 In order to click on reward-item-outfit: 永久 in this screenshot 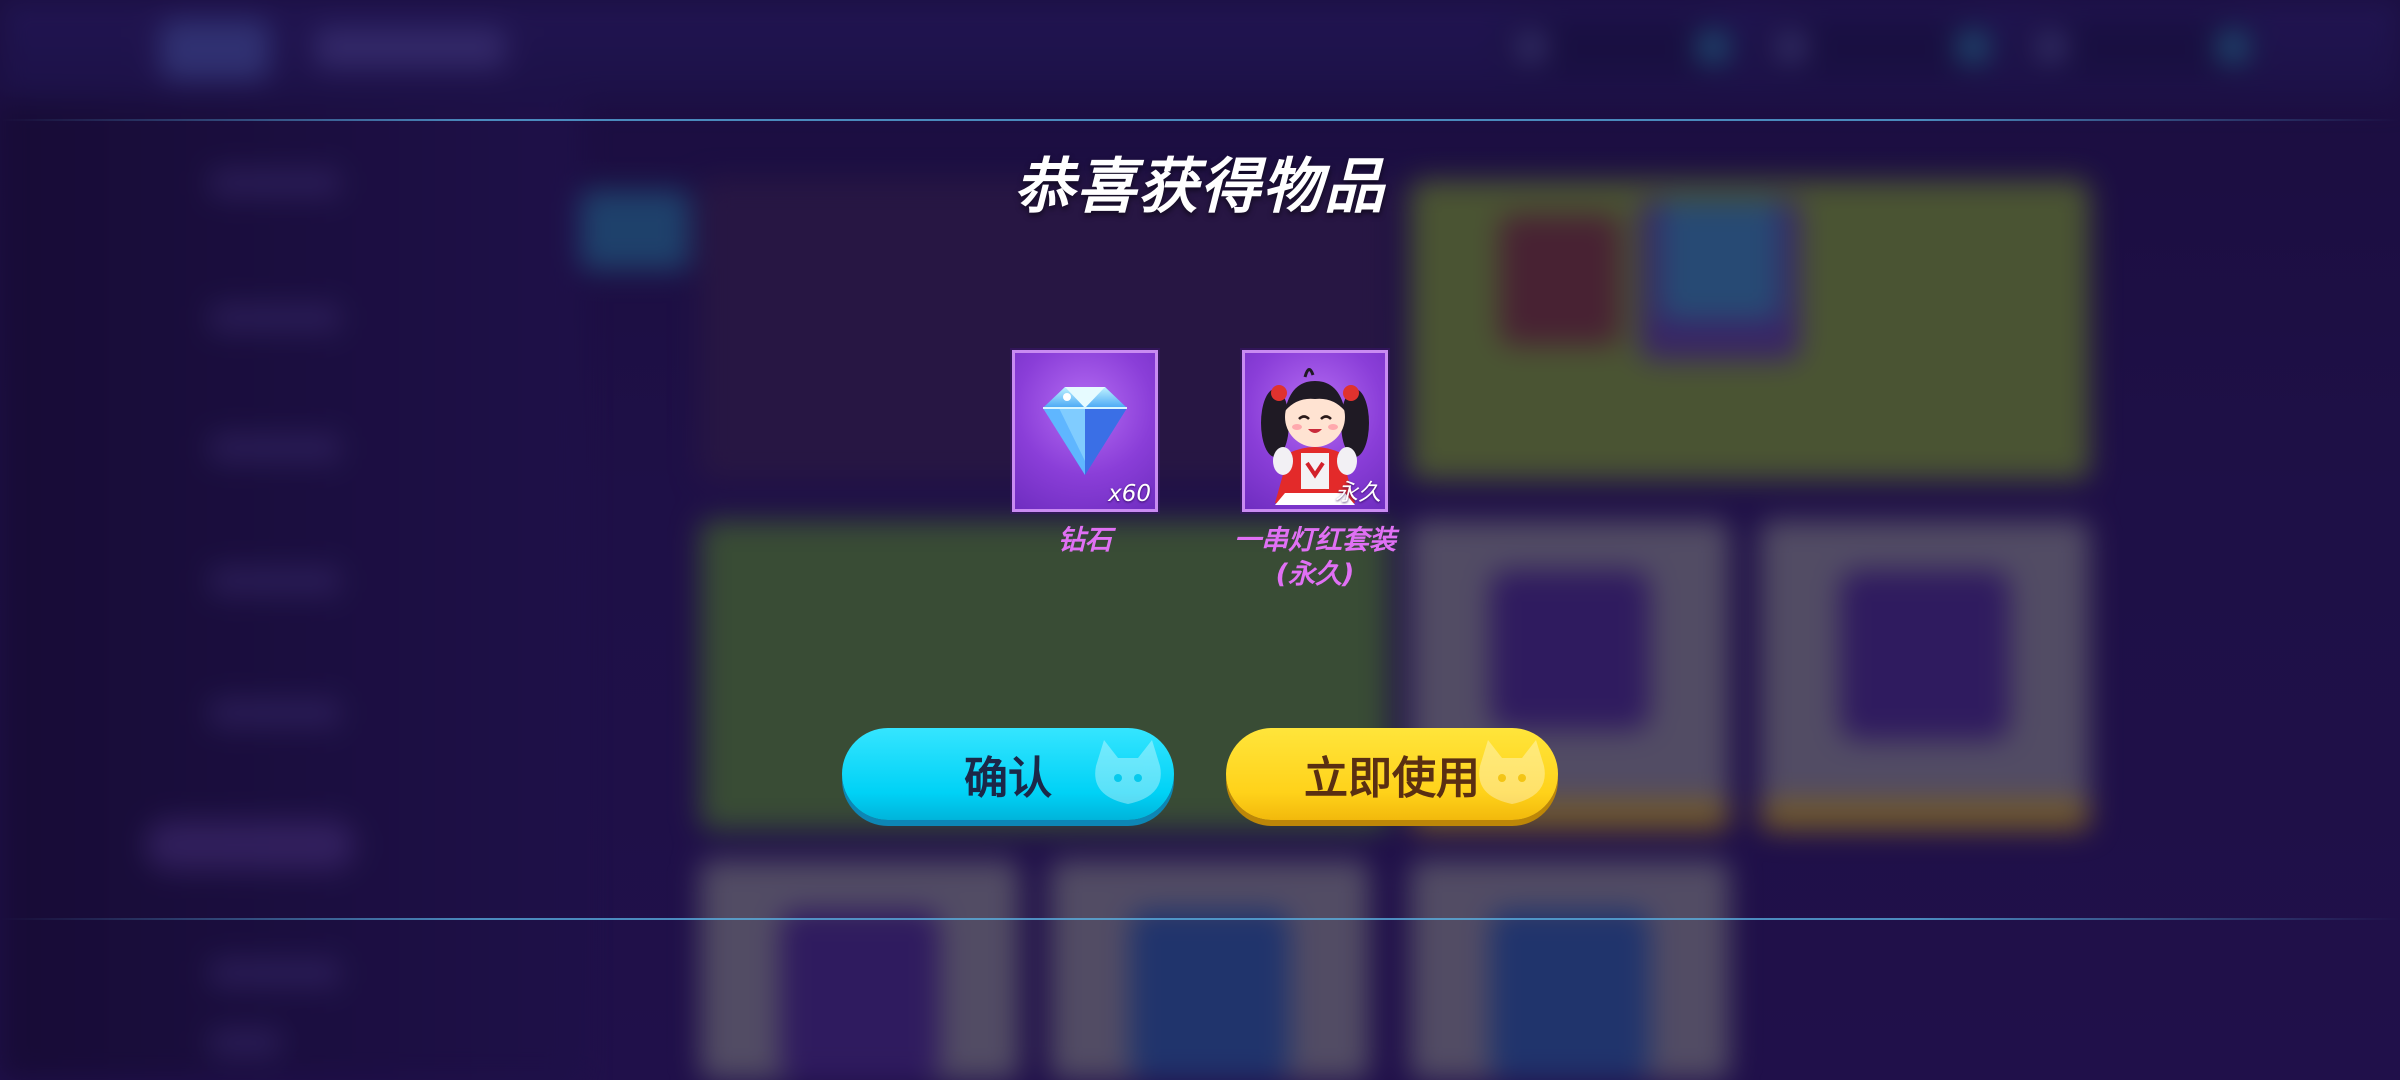, I will do `click(1315, 431)`.